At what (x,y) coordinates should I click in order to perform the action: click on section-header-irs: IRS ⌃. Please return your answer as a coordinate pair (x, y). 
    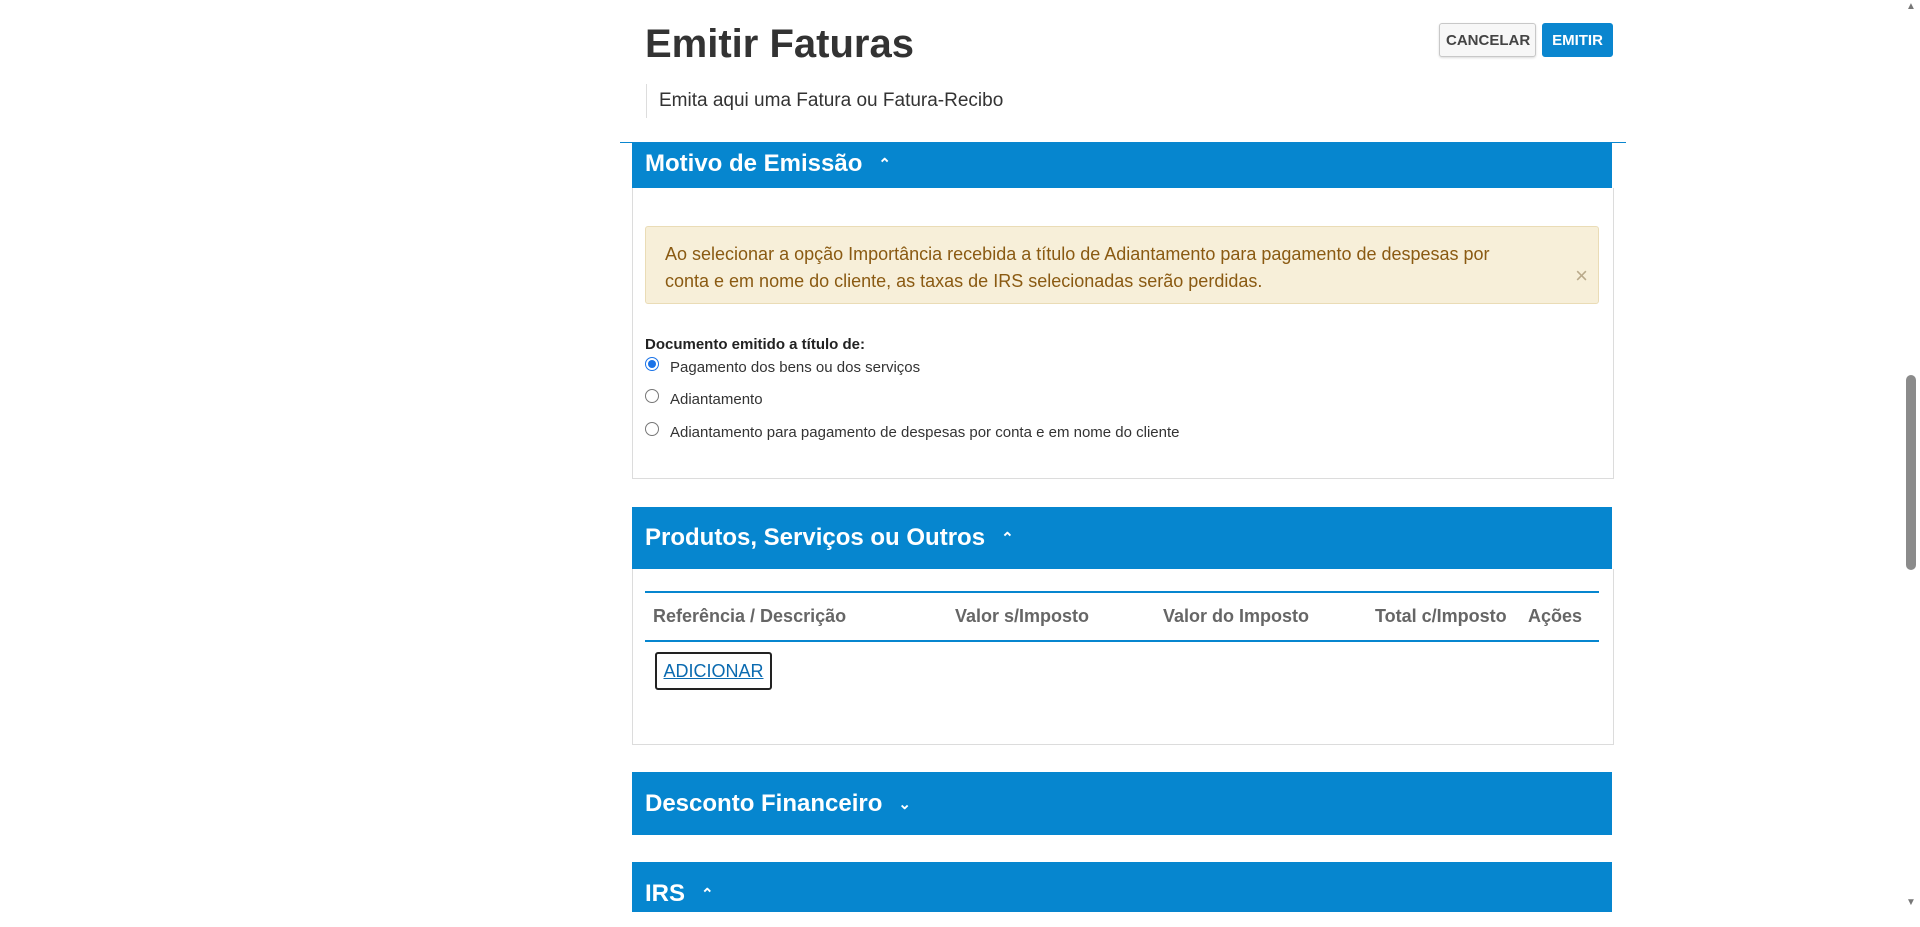
    Looking at the image, I should click on (1122, 887).